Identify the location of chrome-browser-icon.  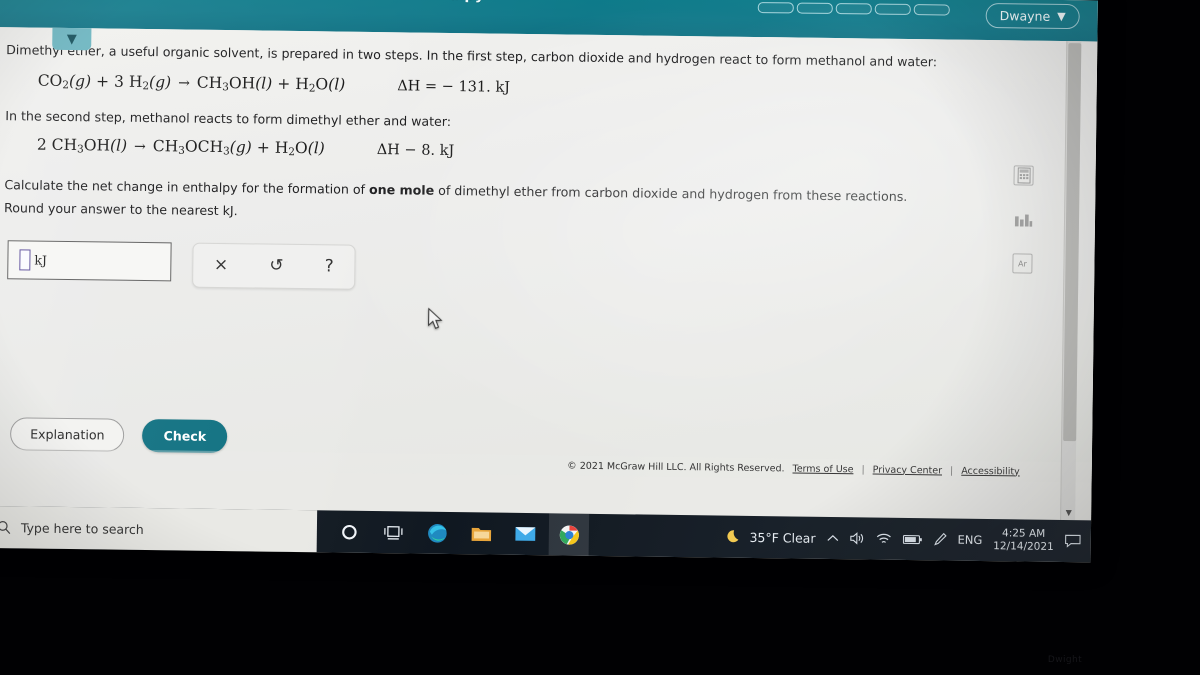
(569, 534).